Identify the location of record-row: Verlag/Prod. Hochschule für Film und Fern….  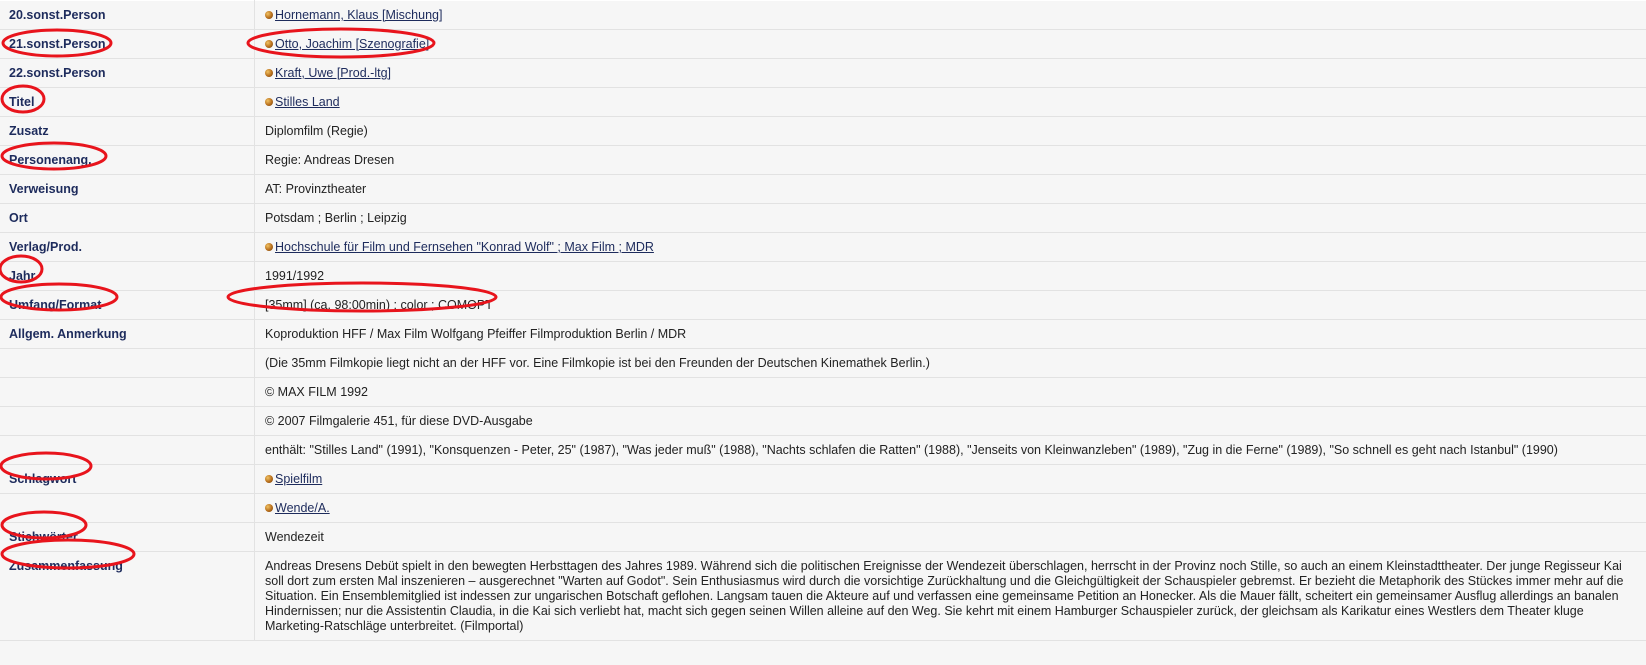
(823, 247).